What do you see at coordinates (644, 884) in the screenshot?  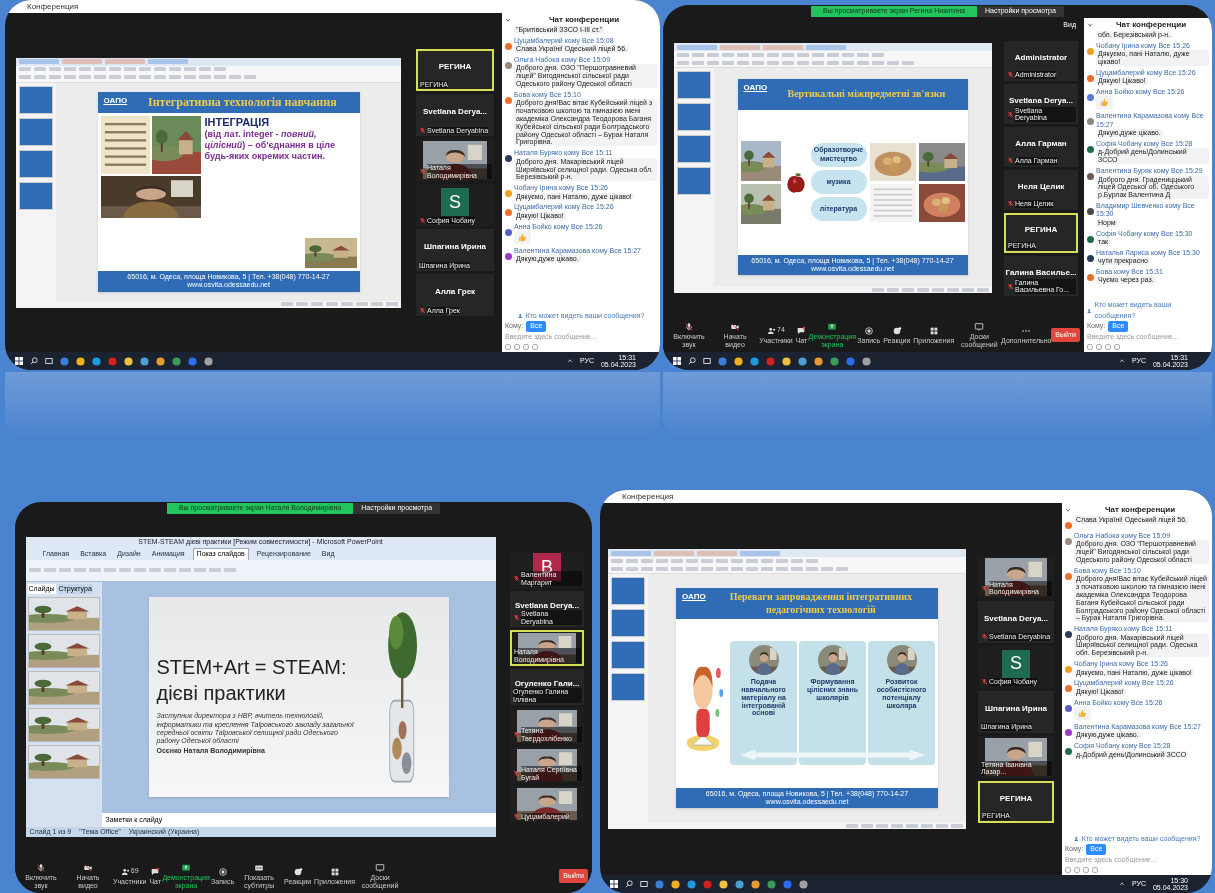 I see `task-view-icon` at bounding box center [644, 884].